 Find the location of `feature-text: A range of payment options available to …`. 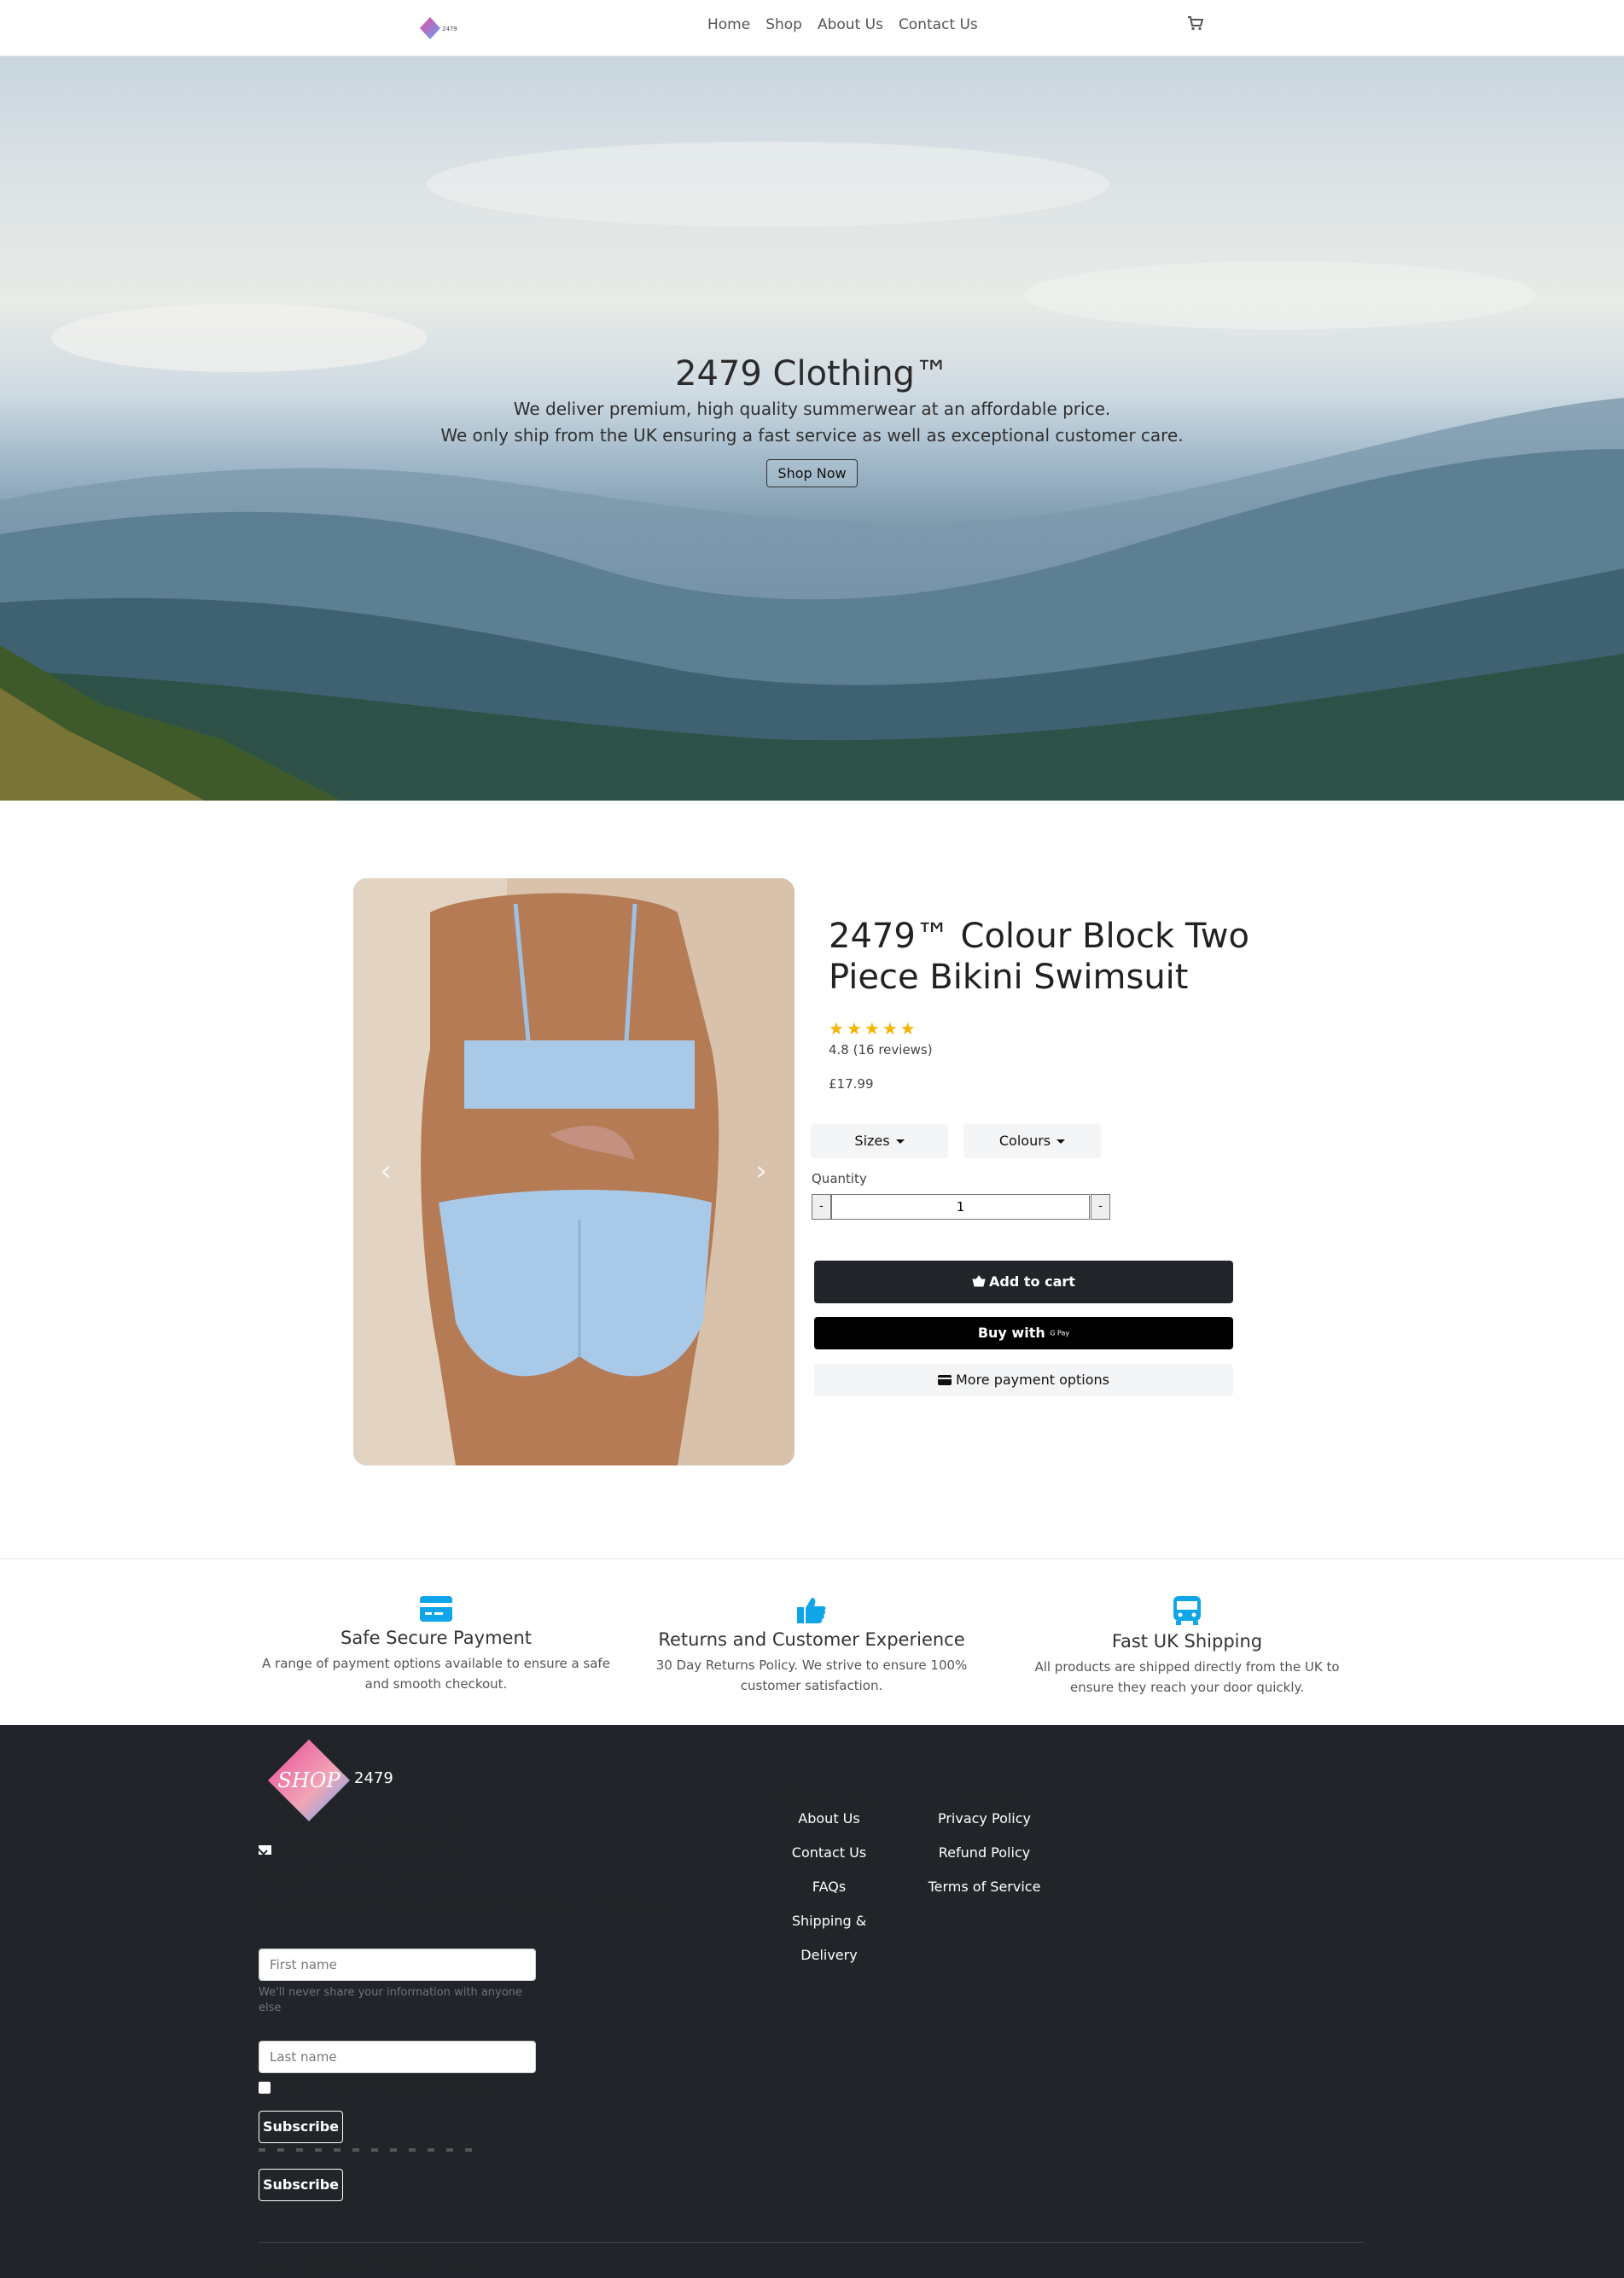

feature-text: A range of payment options available to … is located at coordinates (436, 1674).